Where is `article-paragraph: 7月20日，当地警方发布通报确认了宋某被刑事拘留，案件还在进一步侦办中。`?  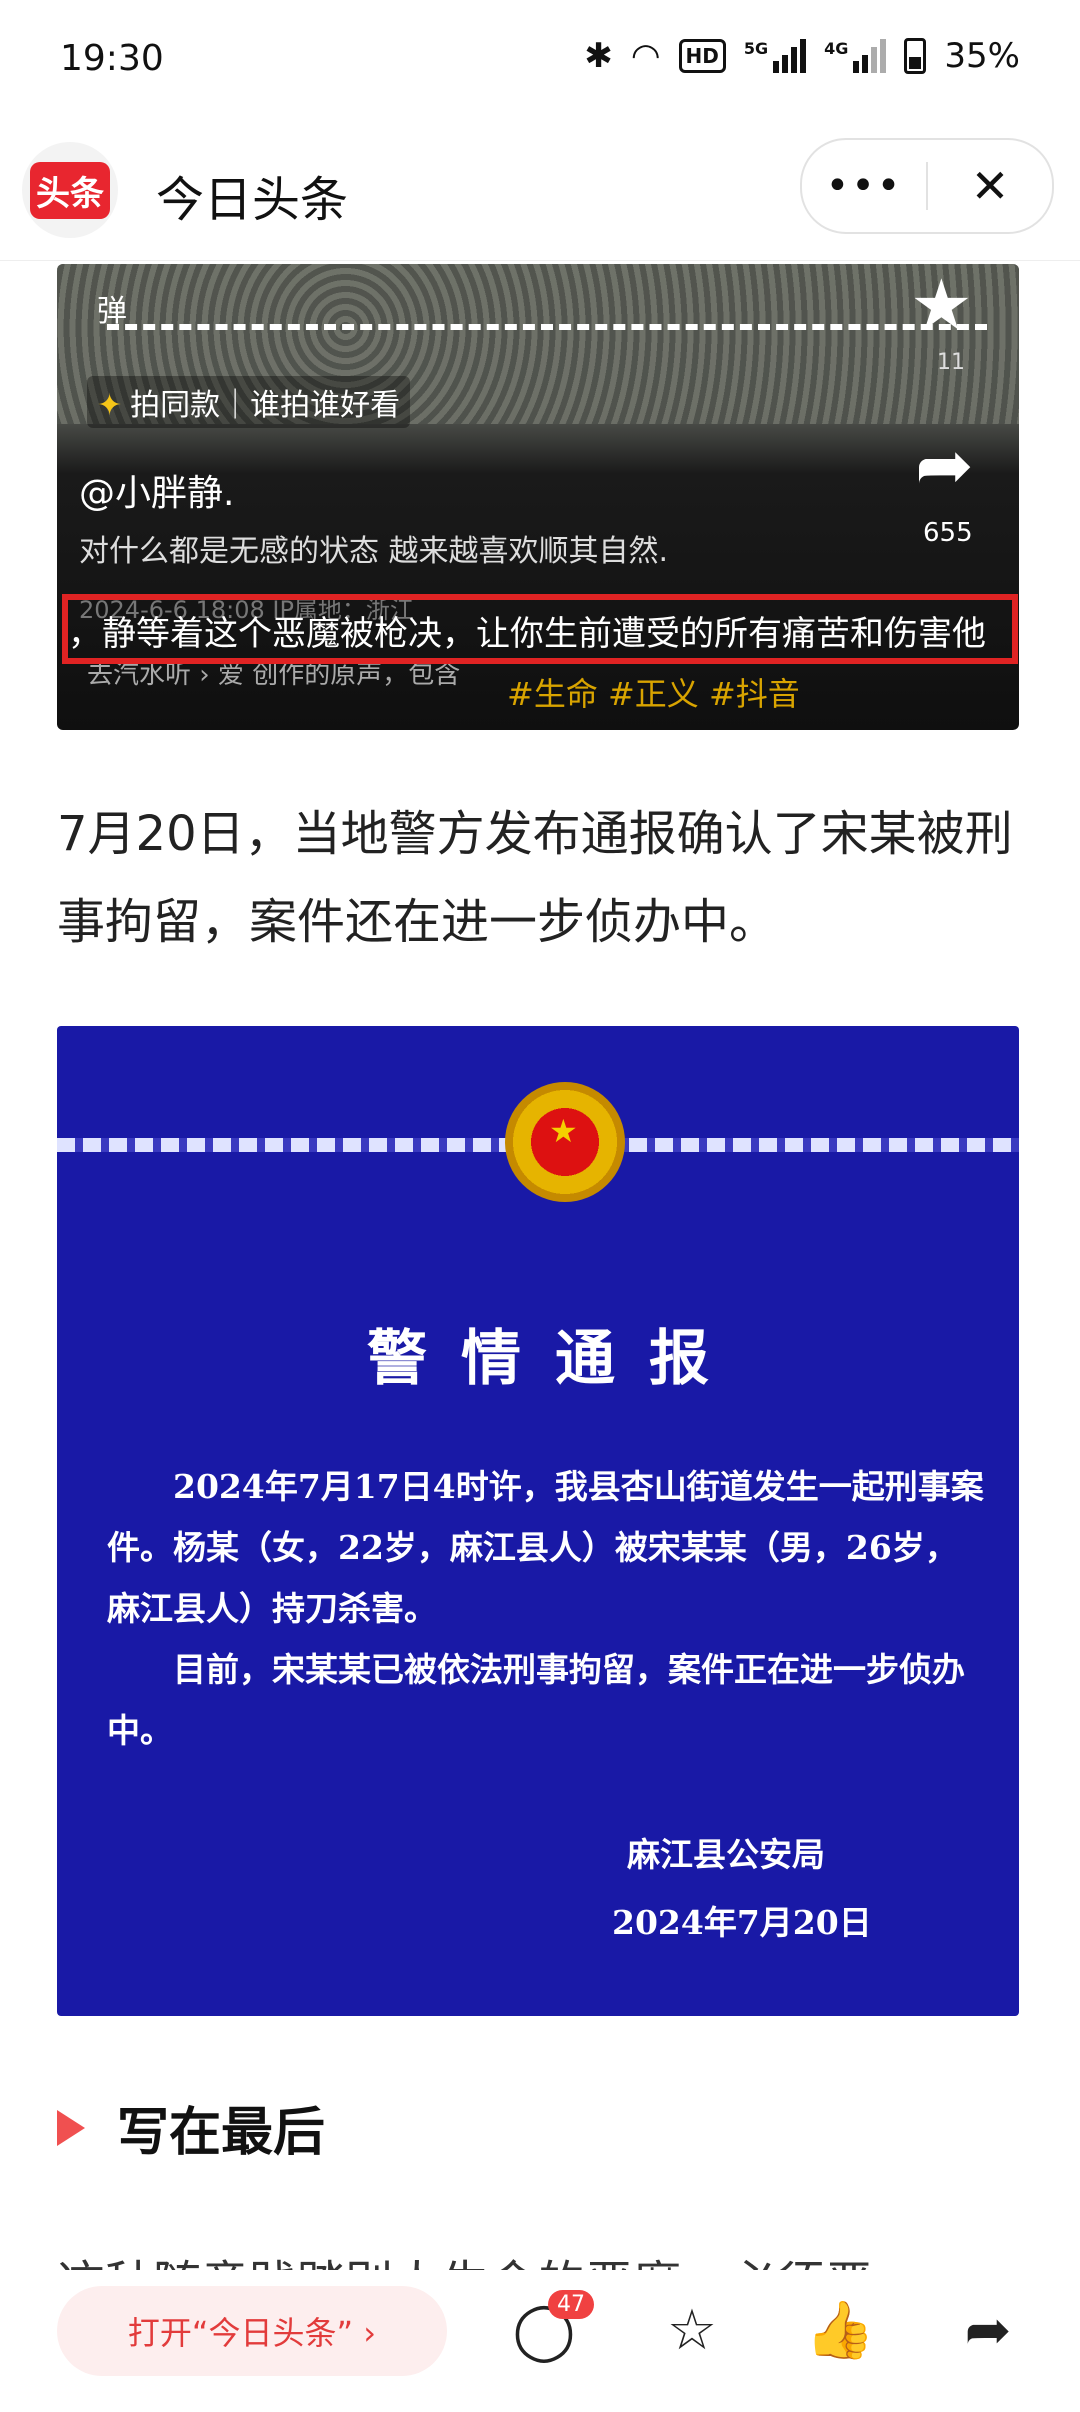
article-paragraph: 7月20日，当地警方发布通报确认了宋某被刑事拘留，案件还在进一步侦办中。 is located at coordinates (535, 878).